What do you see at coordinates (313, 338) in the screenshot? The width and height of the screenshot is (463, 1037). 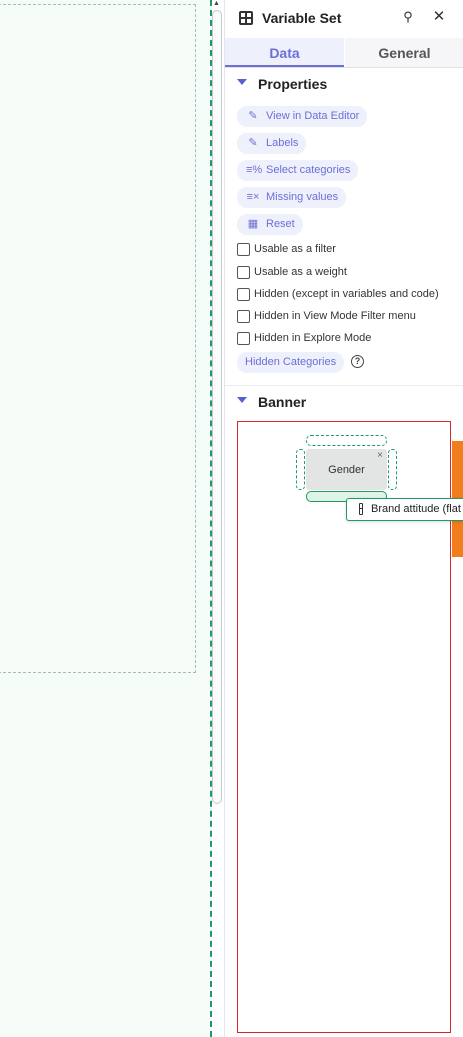 I see `hidden-explore-mode-label: Hidden in Explore Mode` at bounding box center [313, 338].